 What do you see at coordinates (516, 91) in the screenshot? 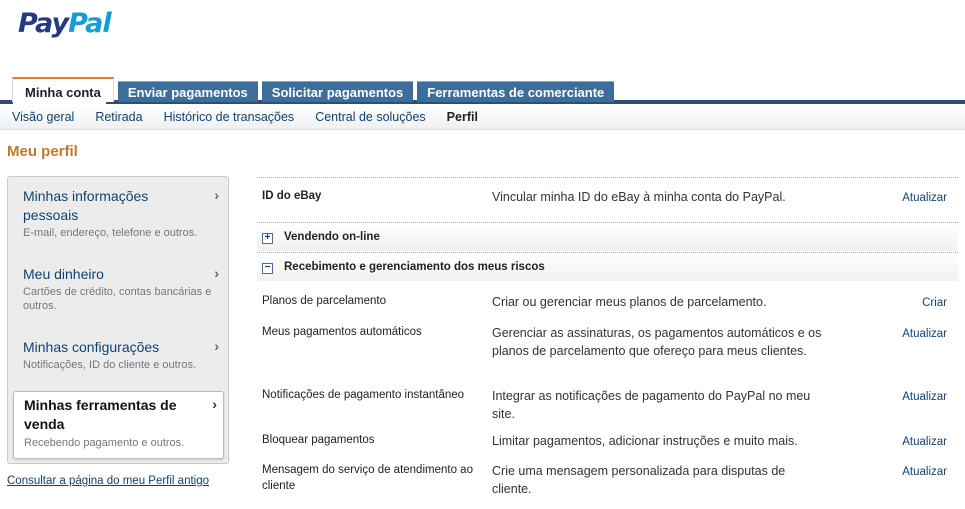
I see `tab-ferramentas-comerciante: Ferramentas de comerciante` at bounding box center [516, 91].